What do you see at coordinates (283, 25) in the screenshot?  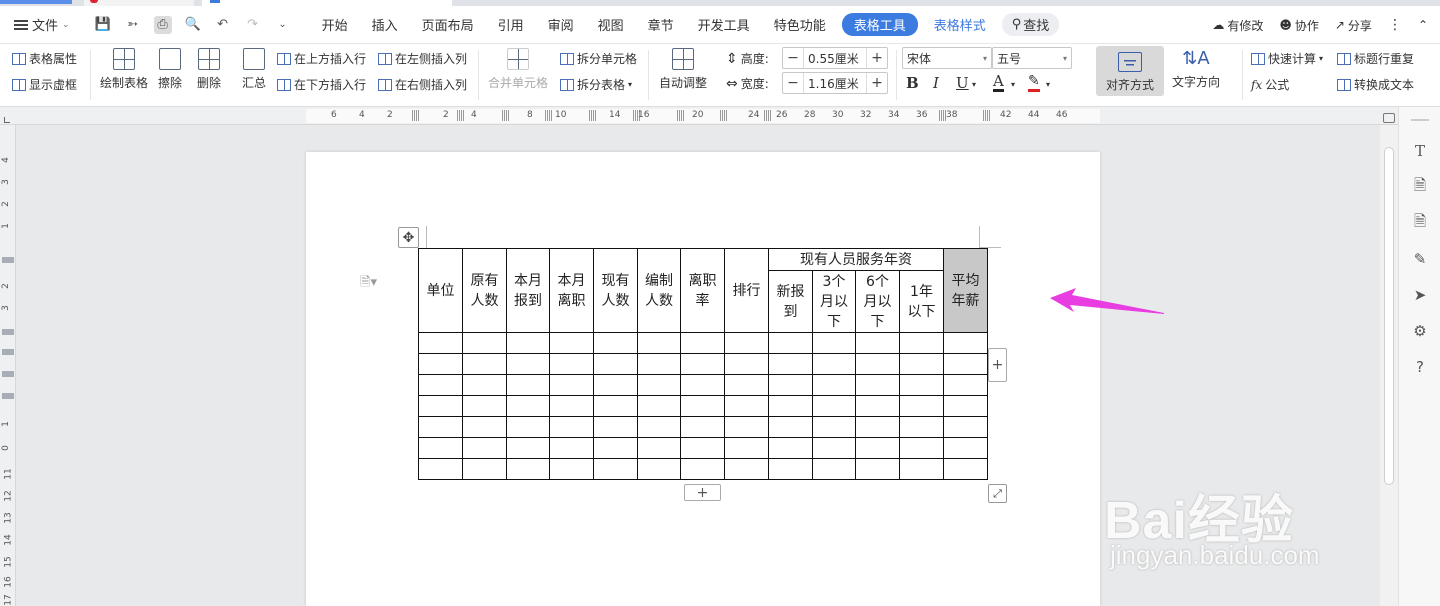 I see `customize-dropdown-icon: ⌄` at bounding box center [283, 25].